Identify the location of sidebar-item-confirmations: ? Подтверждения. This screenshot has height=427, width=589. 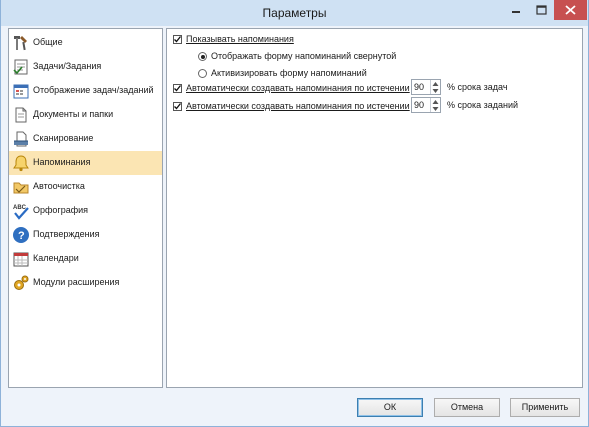
(85, 235).